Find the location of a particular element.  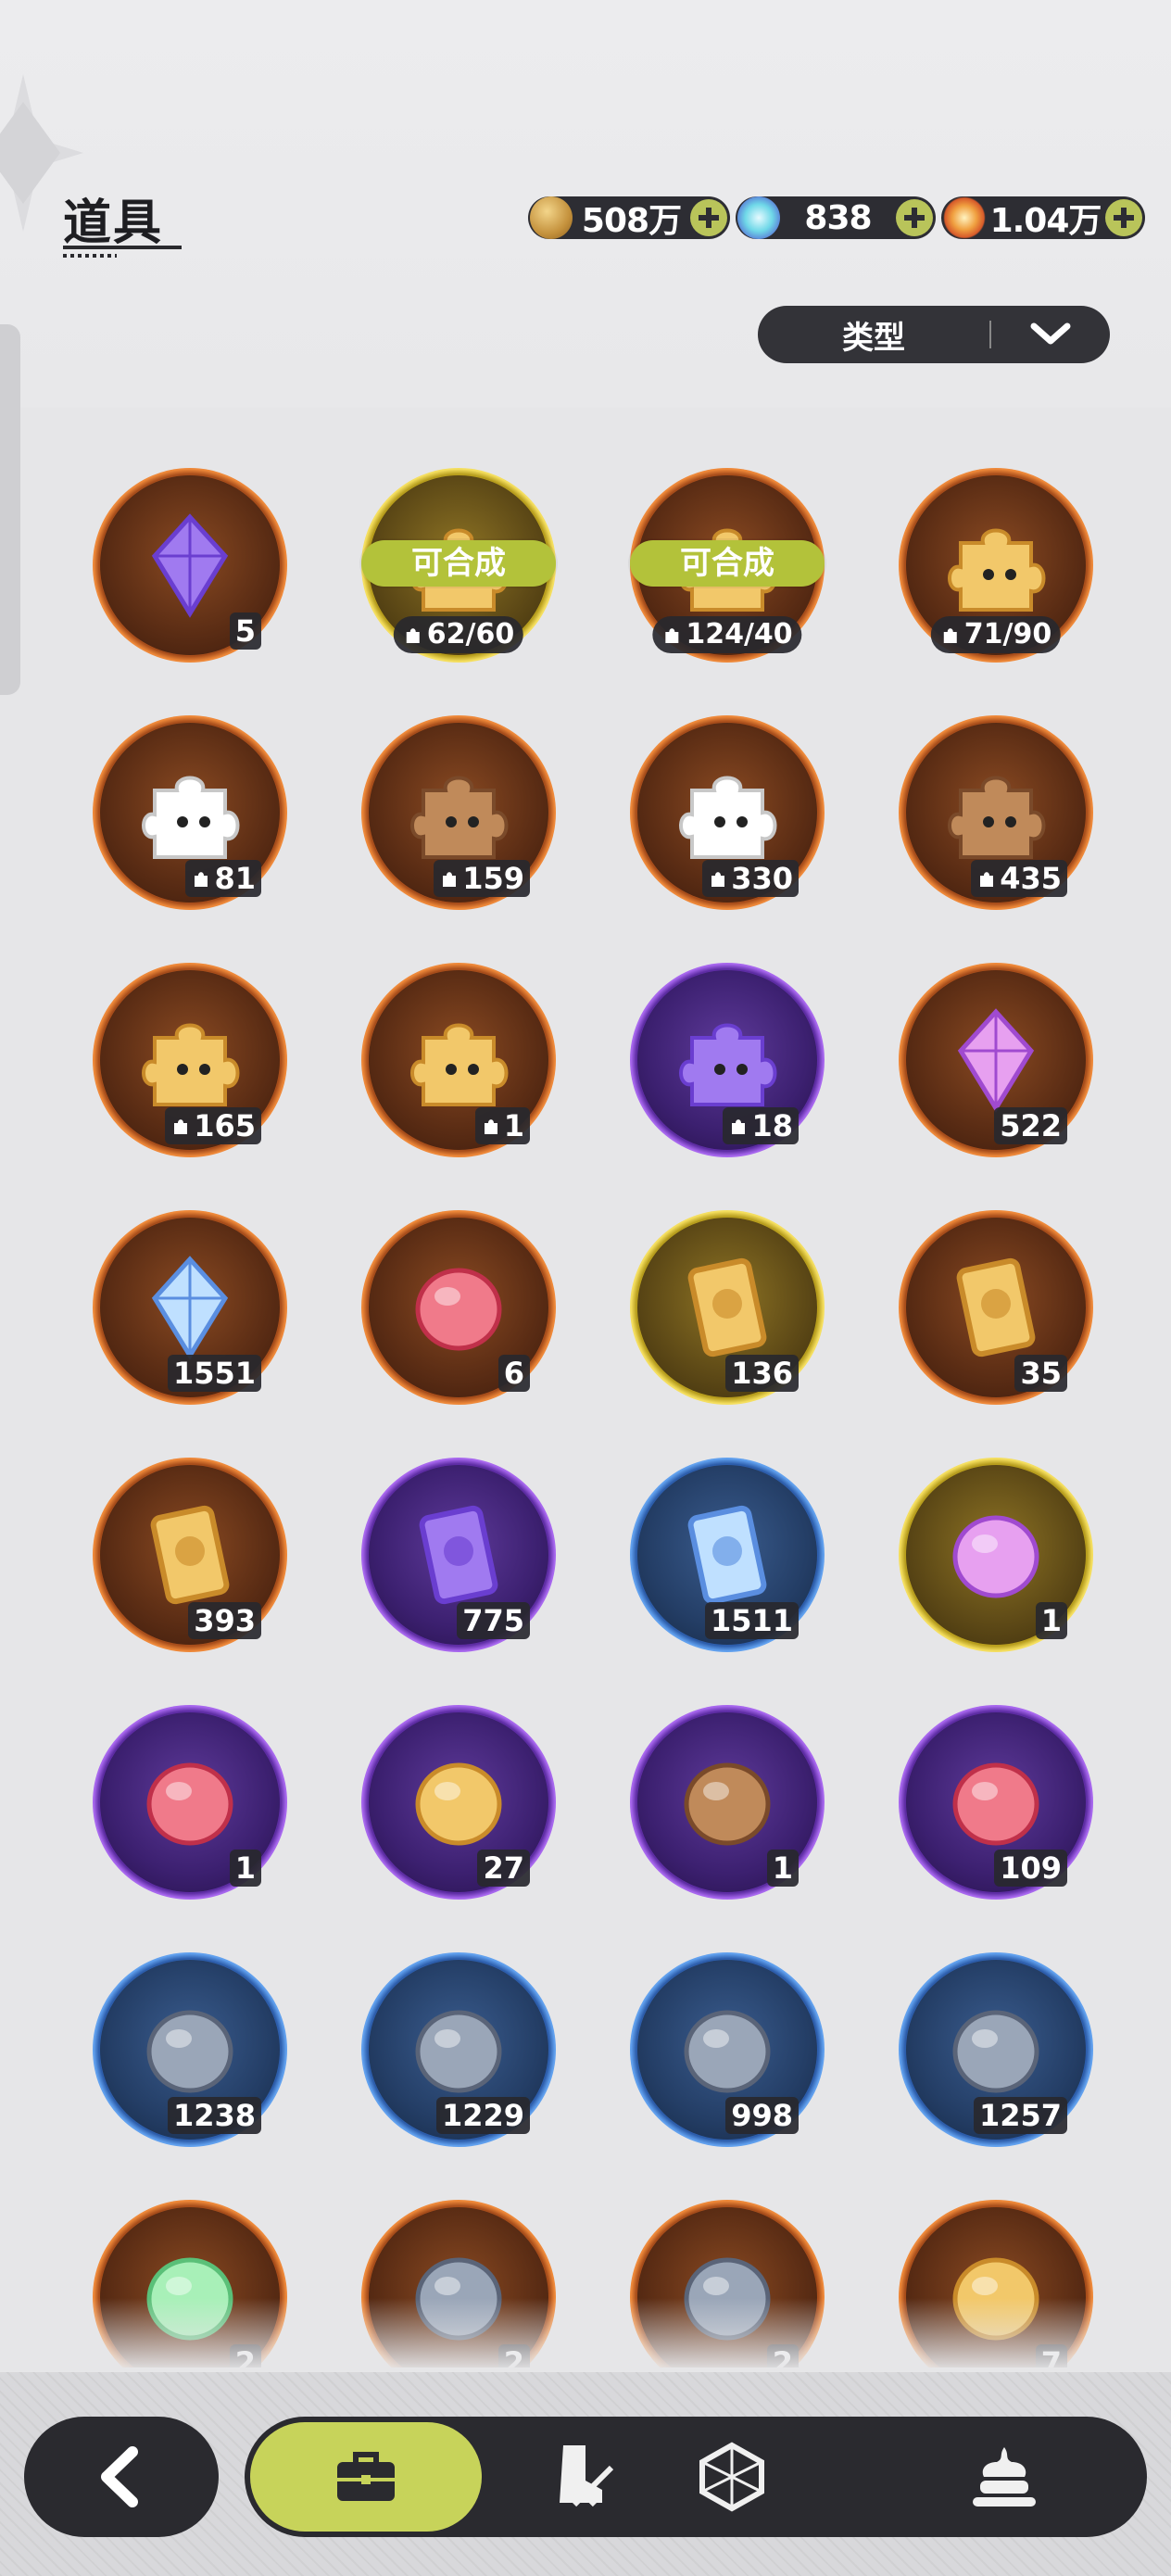

item-slot: 81 is located at coordinates (190, 813).